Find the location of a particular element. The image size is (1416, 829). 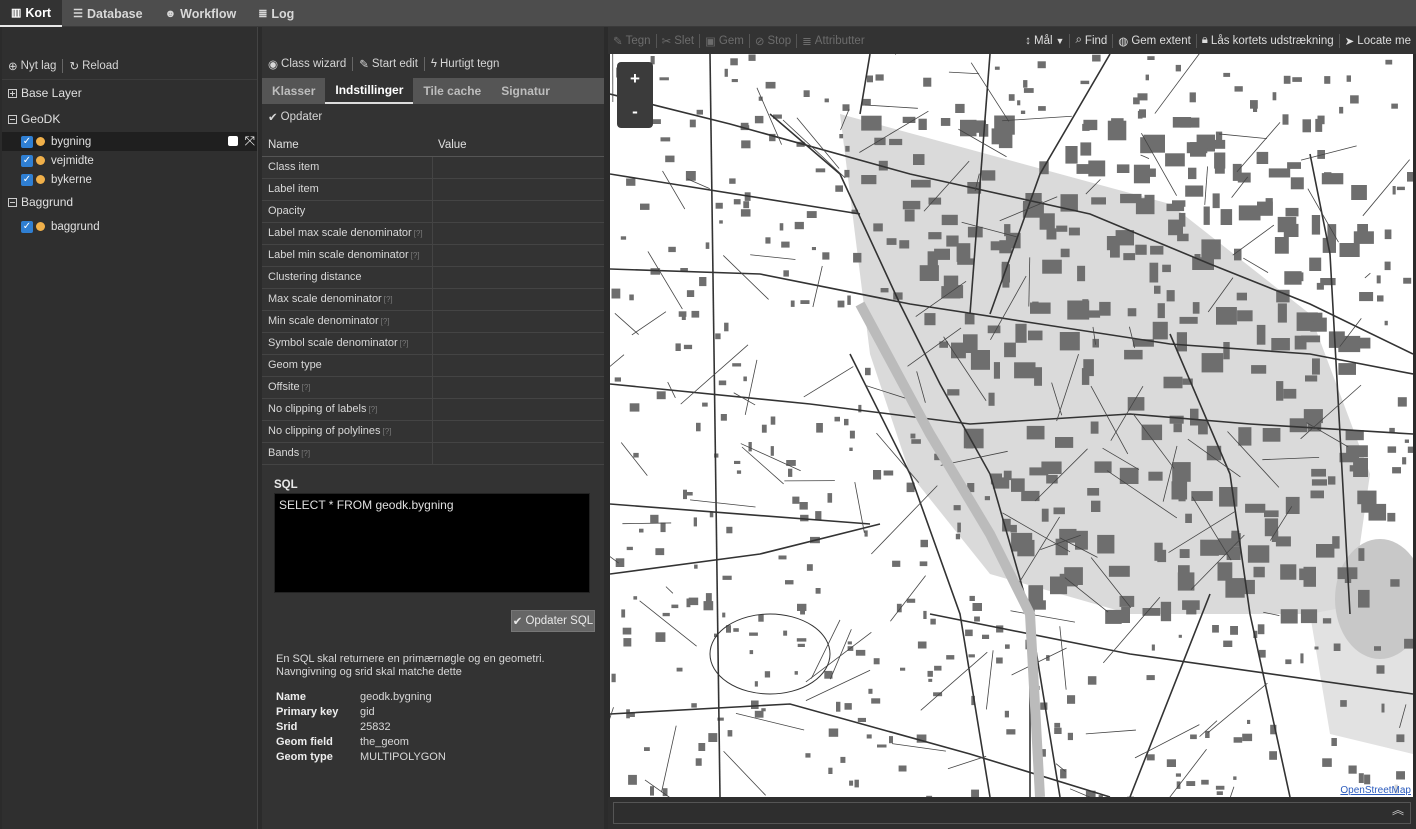

save-button: ▣ Gem is located at coordinates (724, 41).